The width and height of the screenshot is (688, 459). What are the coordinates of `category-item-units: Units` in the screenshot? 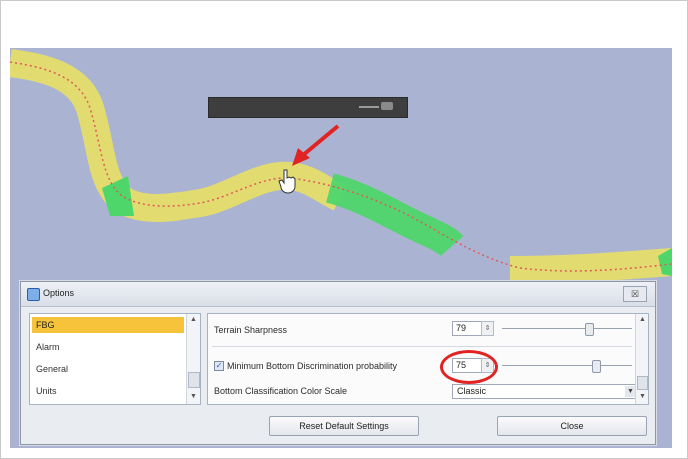 It's located at (108, 391).